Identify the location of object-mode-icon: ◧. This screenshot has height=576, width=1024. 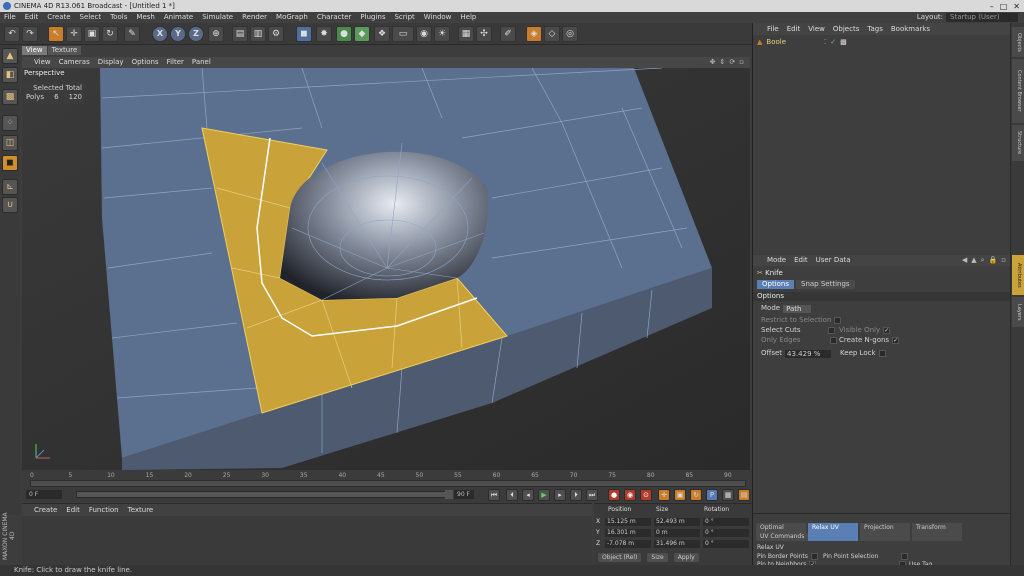
(10, 75).